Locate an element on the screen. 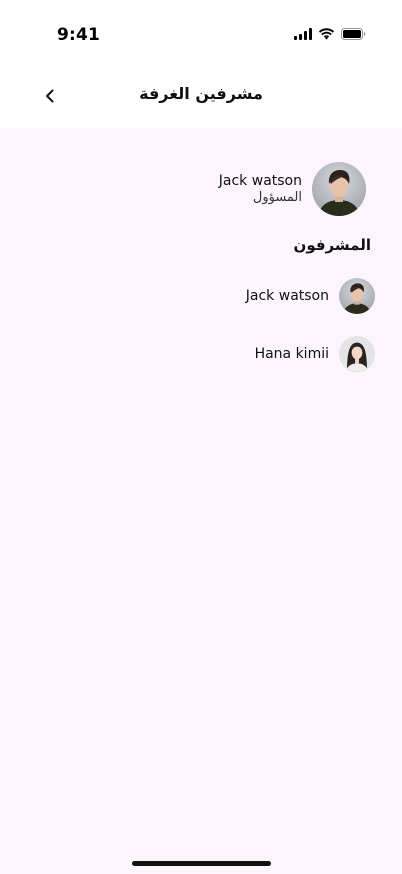 The image size is (402, 874). cellular-signal-icon is located at coordinates (303, 34).